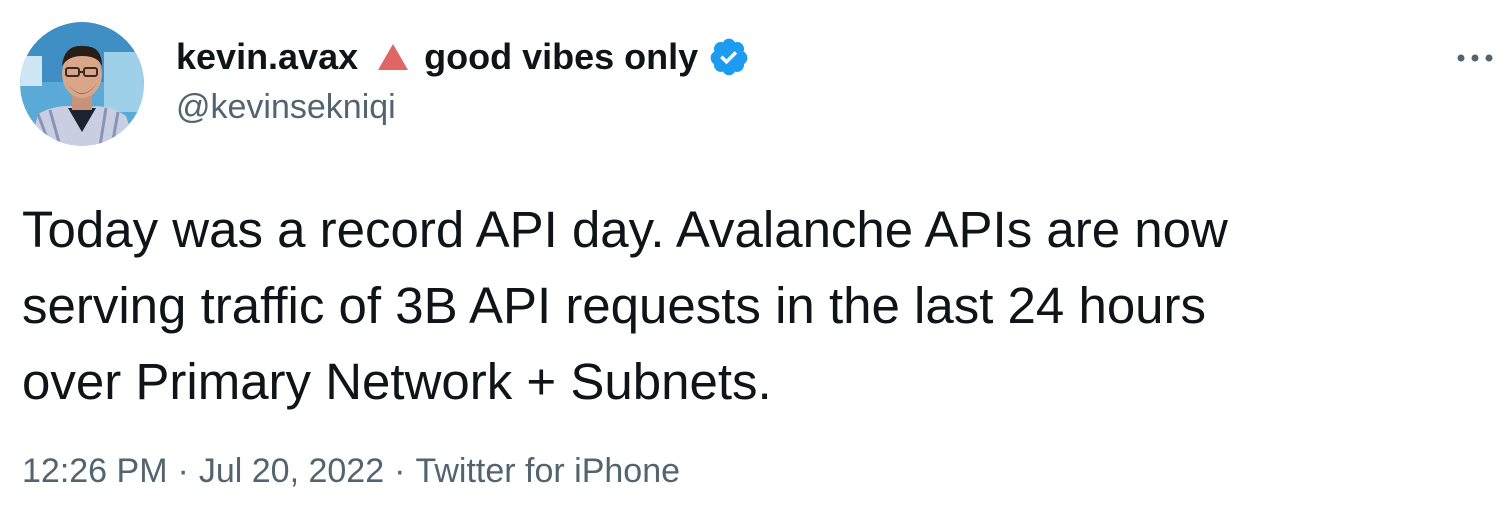 Image resolution: width=1504 pixels, height=518 pixels. What do you see at coordinates (82, 84) in the screenshot?
I see `avatar` at bounding box center [82, 84].